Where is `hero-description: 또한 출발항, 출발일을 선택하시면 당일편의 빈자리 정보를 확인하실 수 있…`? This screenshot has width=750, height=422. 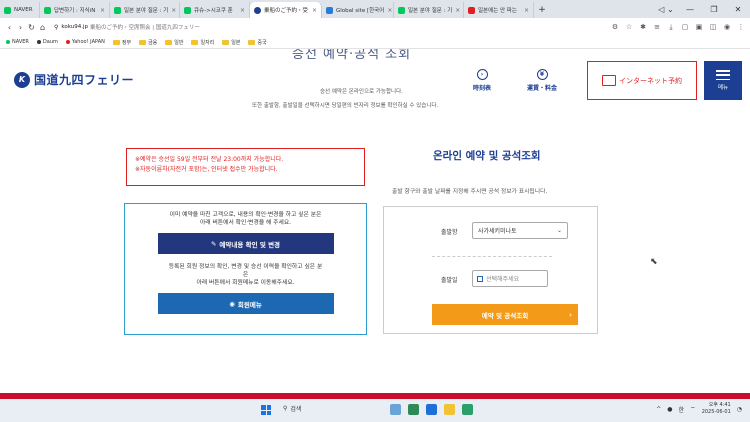 hero-description: 또한 출발항, 출발일을 선택하시면 당일편의 빈자리 정보를 확인하실 수 있… is located at coordinates (345, 106).